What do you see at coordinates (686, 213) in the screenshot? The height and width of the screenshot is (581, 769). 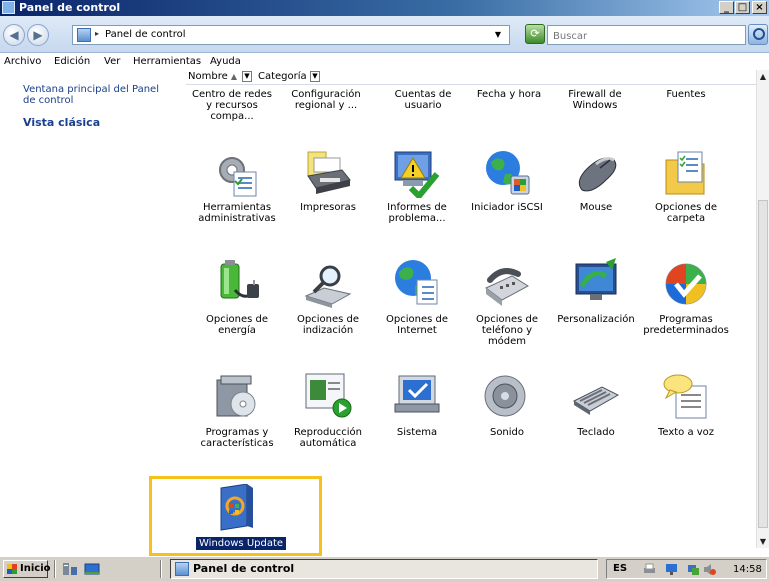 I see `item-folder-options: Opciones de carpeta` at bounding box center [686, 213].